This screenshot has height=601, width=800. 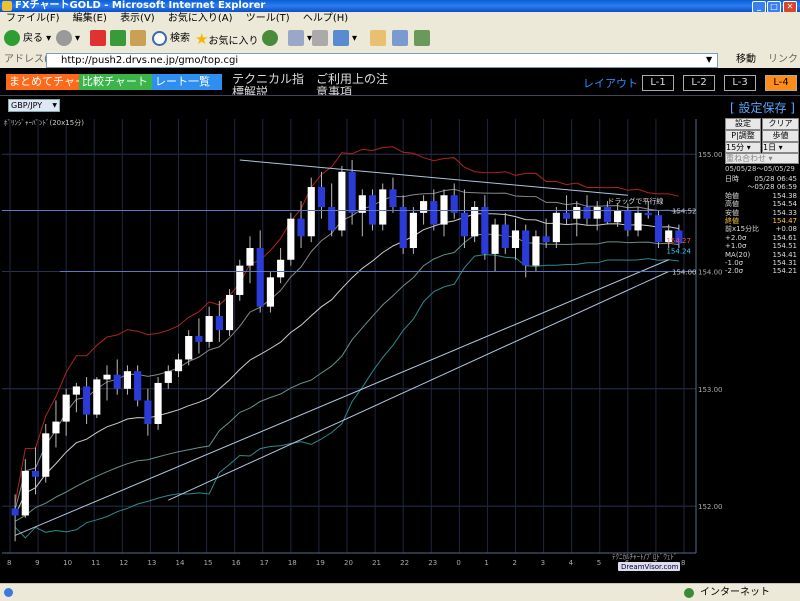 What do you see at coordinates (187, 82) in the screenshot?
I see `nav-rate-list: レート一覧` at bounding box center [187, 82].